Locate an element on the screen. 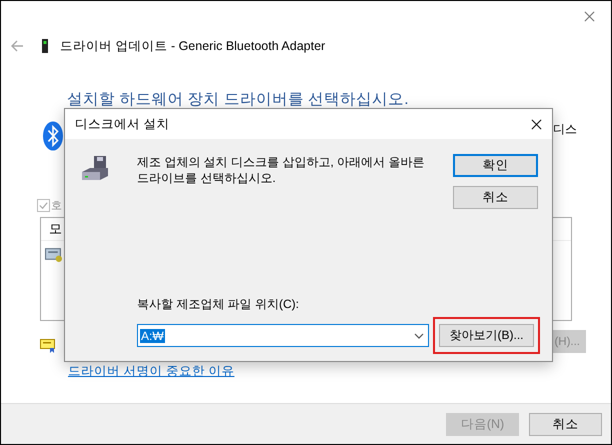 This screenshot has width=612, height=445. disk-drive-icon is located at coordinates (95, 169).